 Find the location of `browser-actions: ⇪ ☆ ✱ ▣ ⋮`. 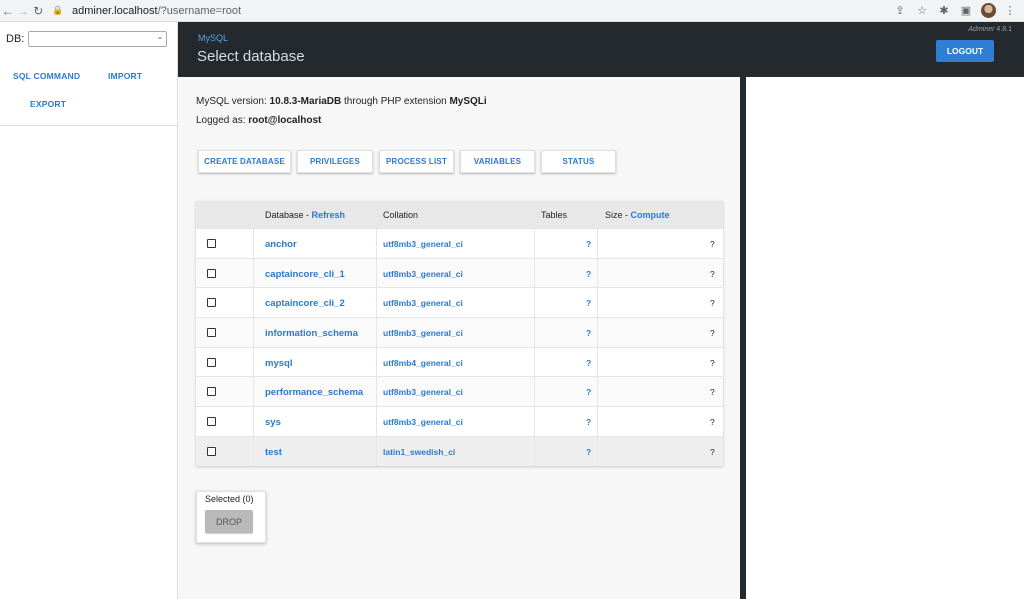

browser-actions: ⇪ ☆ ✱ ▣ ⋮ is located at coordinates (958, 11).